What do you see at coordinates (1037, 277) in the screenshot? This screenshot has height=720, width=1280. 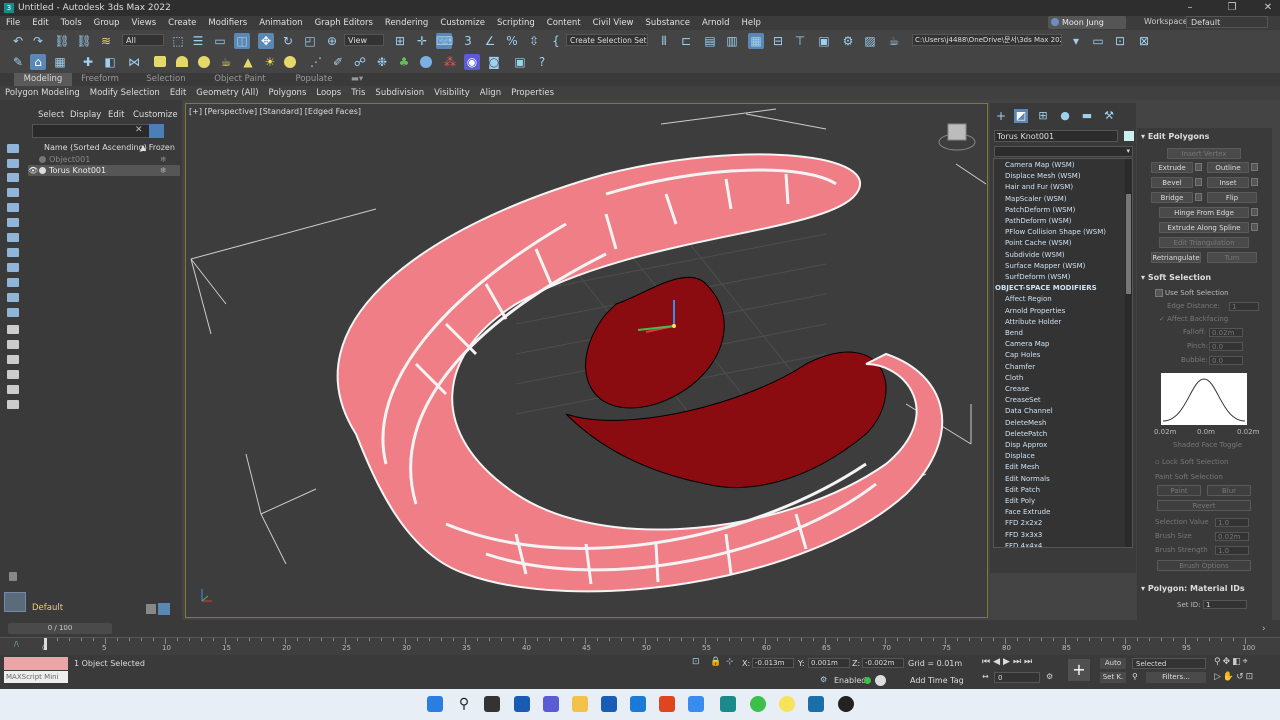 I see `list-item: SurfDeform (WSM)` at bounding box center [1037, 277].